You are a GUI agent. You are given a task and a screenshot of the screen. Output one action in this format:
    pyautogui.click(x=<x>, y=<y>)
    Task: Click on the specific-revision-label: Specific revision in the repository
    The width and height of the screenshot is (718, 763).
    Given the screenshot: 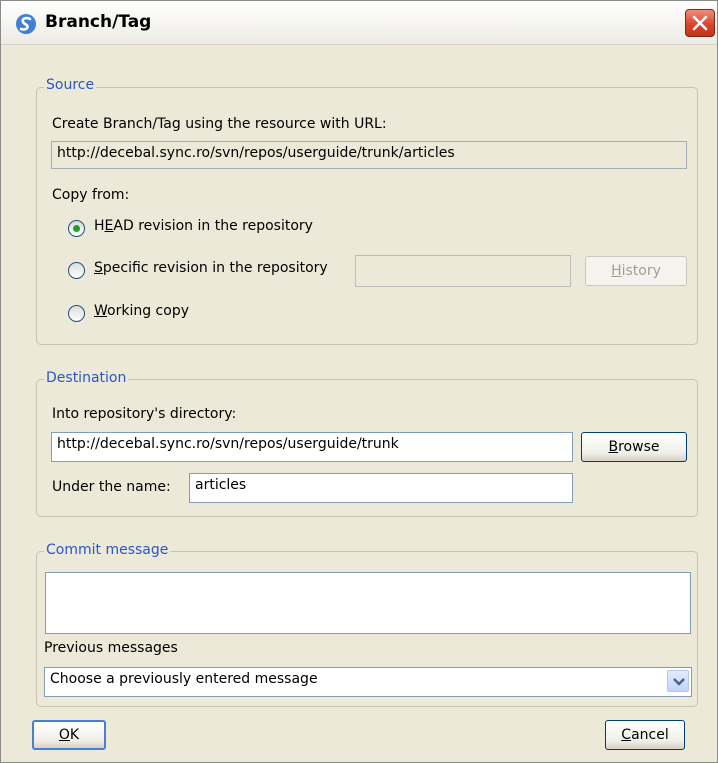 What is the action you would take?
    pyautogui.click(x=211, y=268)
    